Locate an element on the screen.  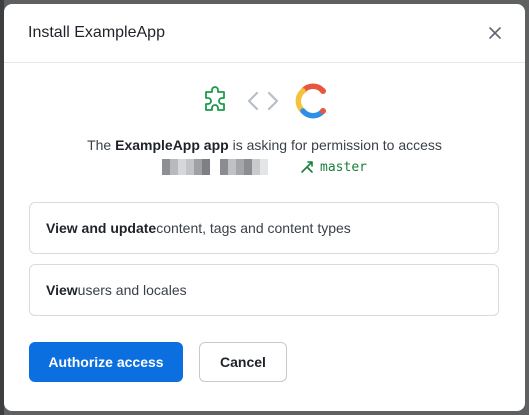
redacted-space-name is located at coordinates (215, 167).